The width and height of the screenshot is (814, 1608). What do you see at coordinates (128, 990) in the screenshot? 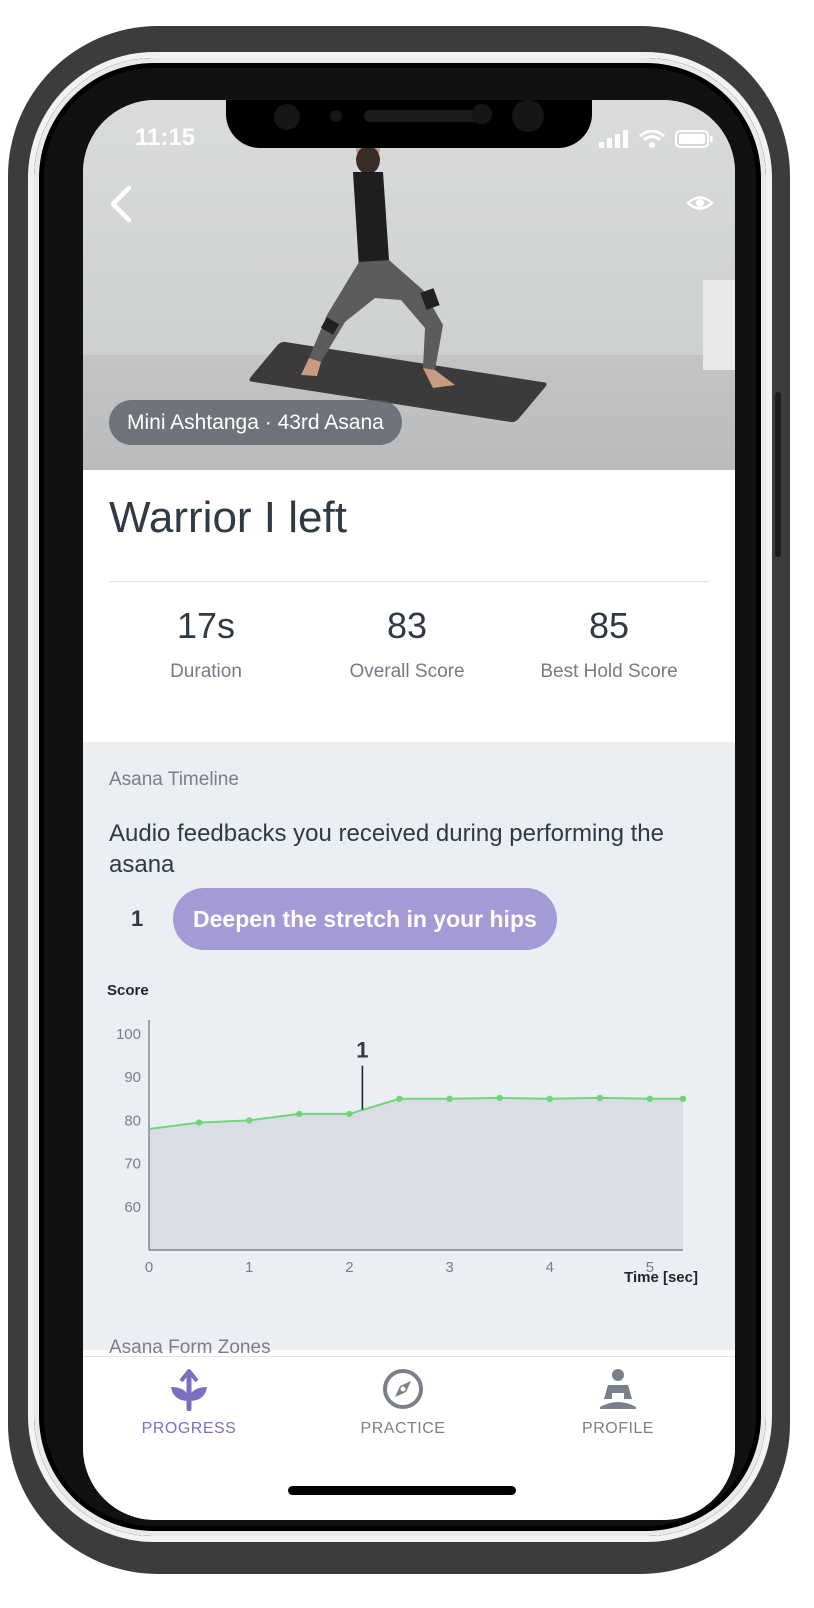
I see `y-axis-label: Score` at bounding box center [128, 990].